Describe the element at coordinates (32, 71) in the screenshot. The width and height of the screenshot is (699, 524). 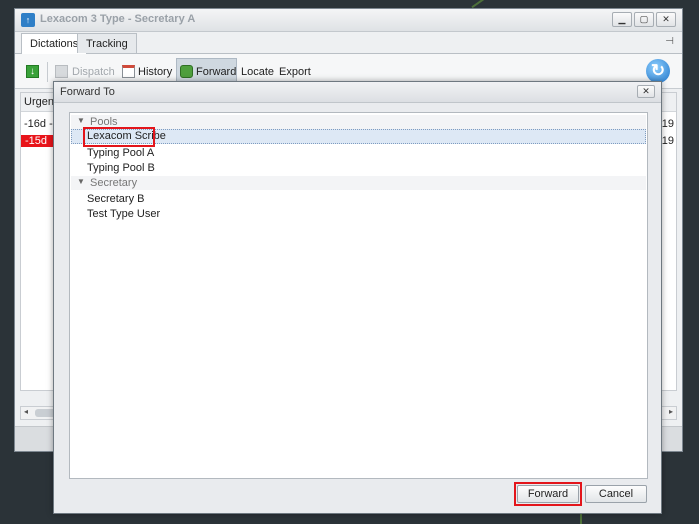
I see `download-icon: ↓` at that location.